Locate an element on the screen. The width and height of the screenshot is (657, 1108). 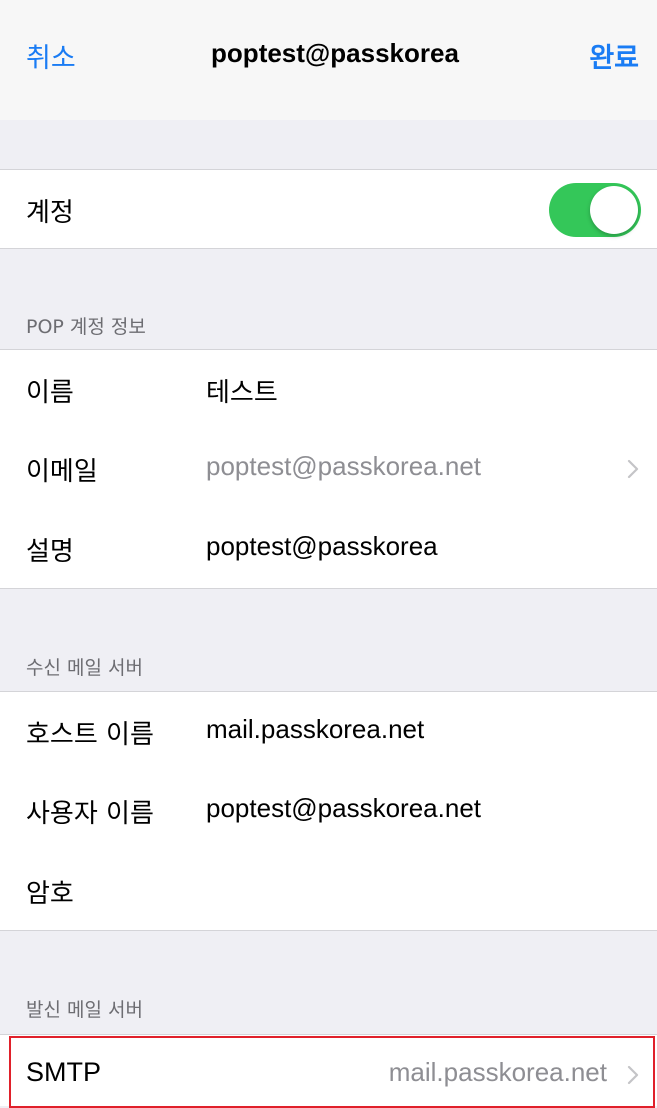
email-row: 이메일 poptest@passkorea.net is located at coordinates (328, 469).